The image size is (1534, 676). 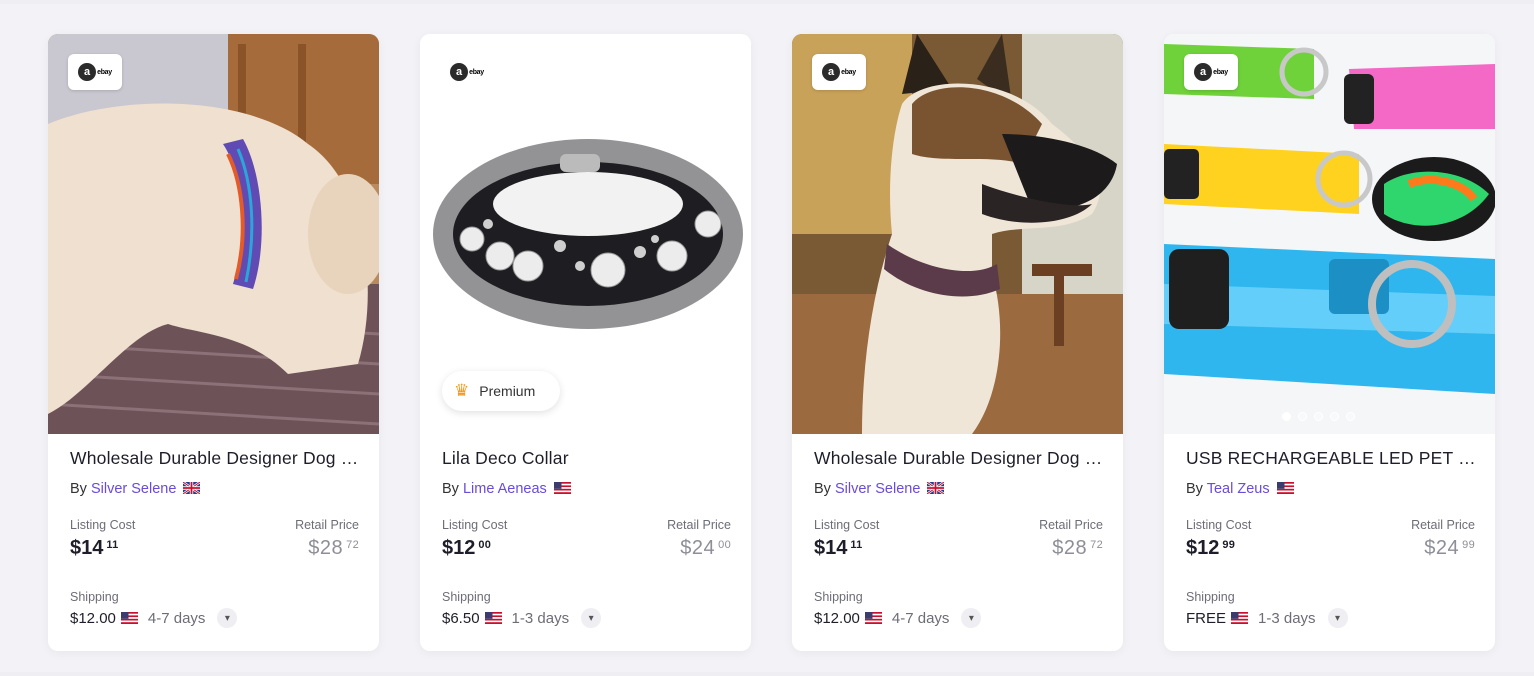 I want to click on seller-line: By Teal Zeus, so click(x=1240, y=489).